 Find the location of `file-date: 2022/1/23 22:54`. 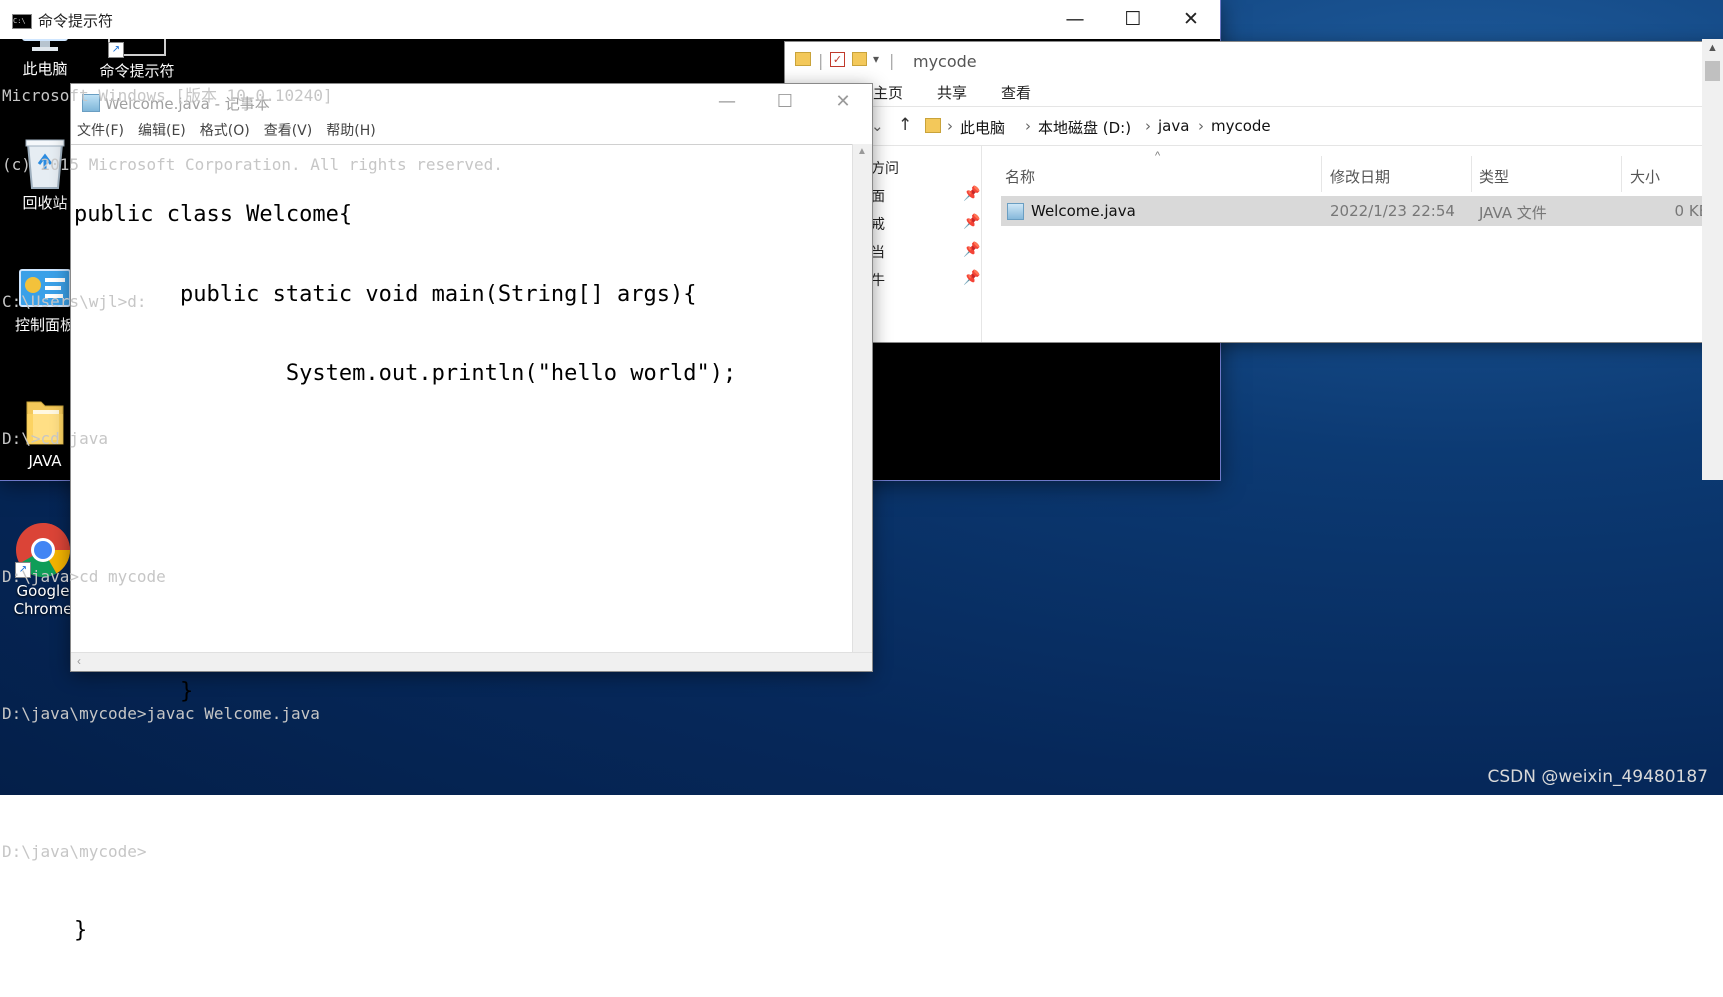

file-date: 2022/1/23 22:54 is located at coordinates (1392, 211).